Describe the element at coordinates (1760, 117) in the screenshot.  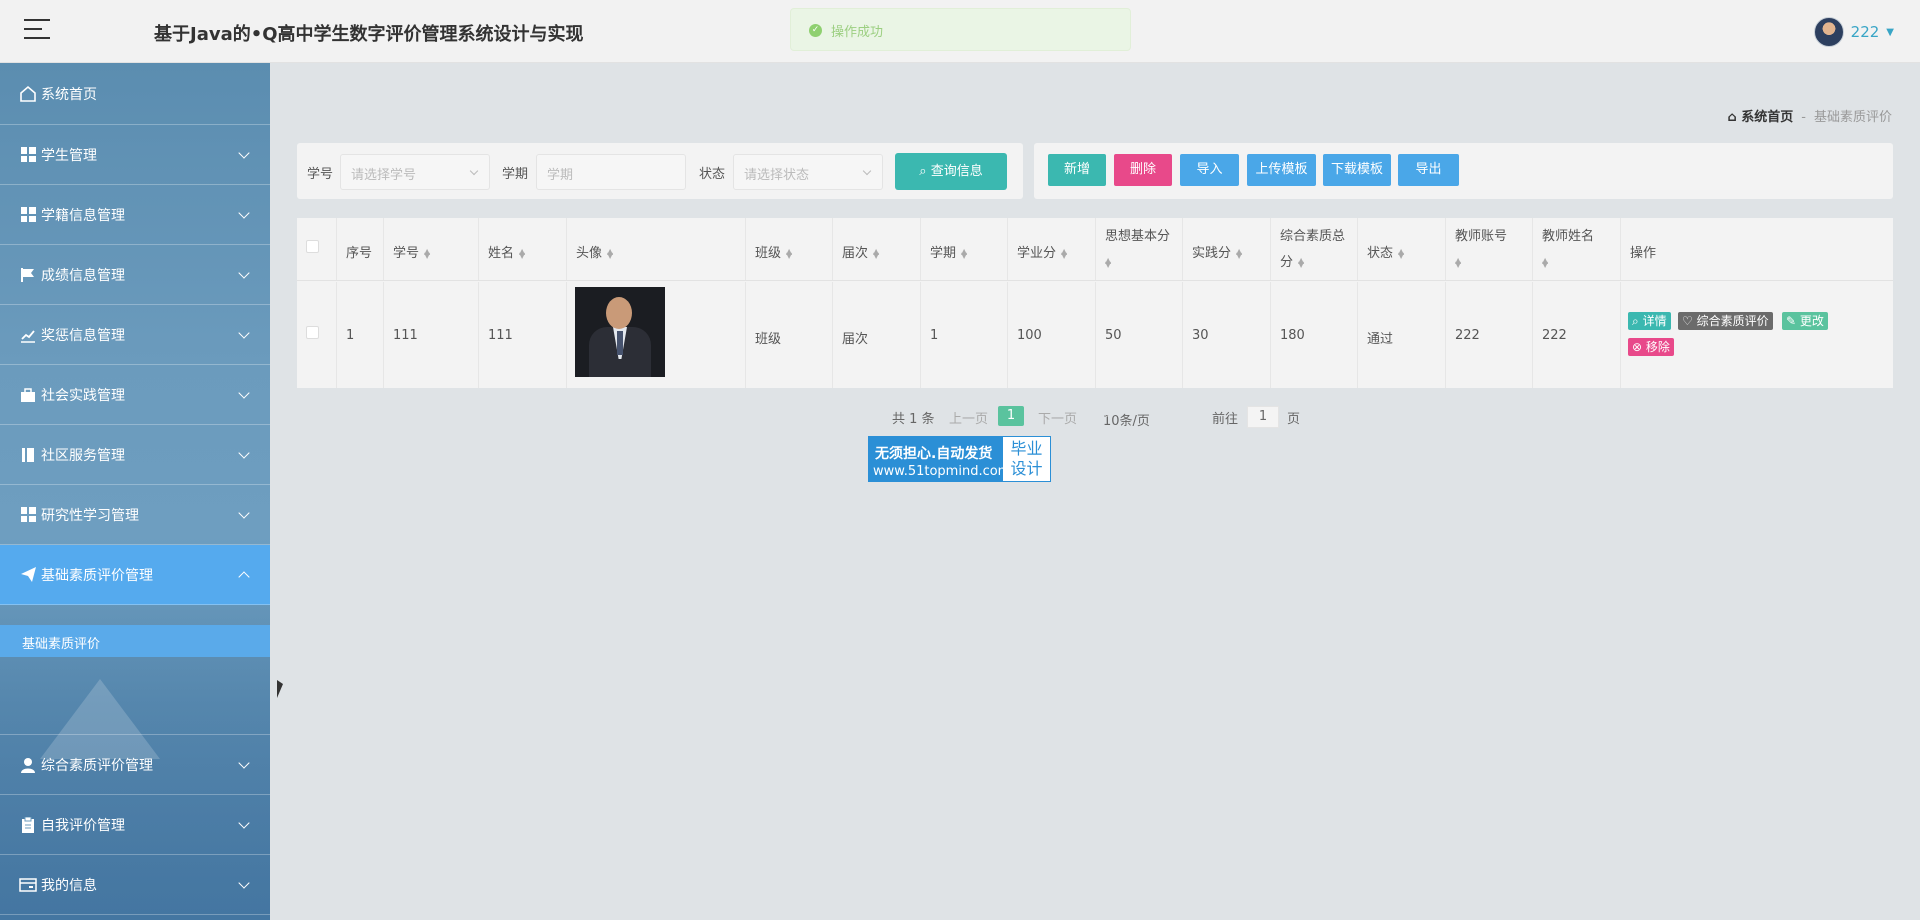
I see `breadcrumb-home: ⌂ 系统首页` at that location.